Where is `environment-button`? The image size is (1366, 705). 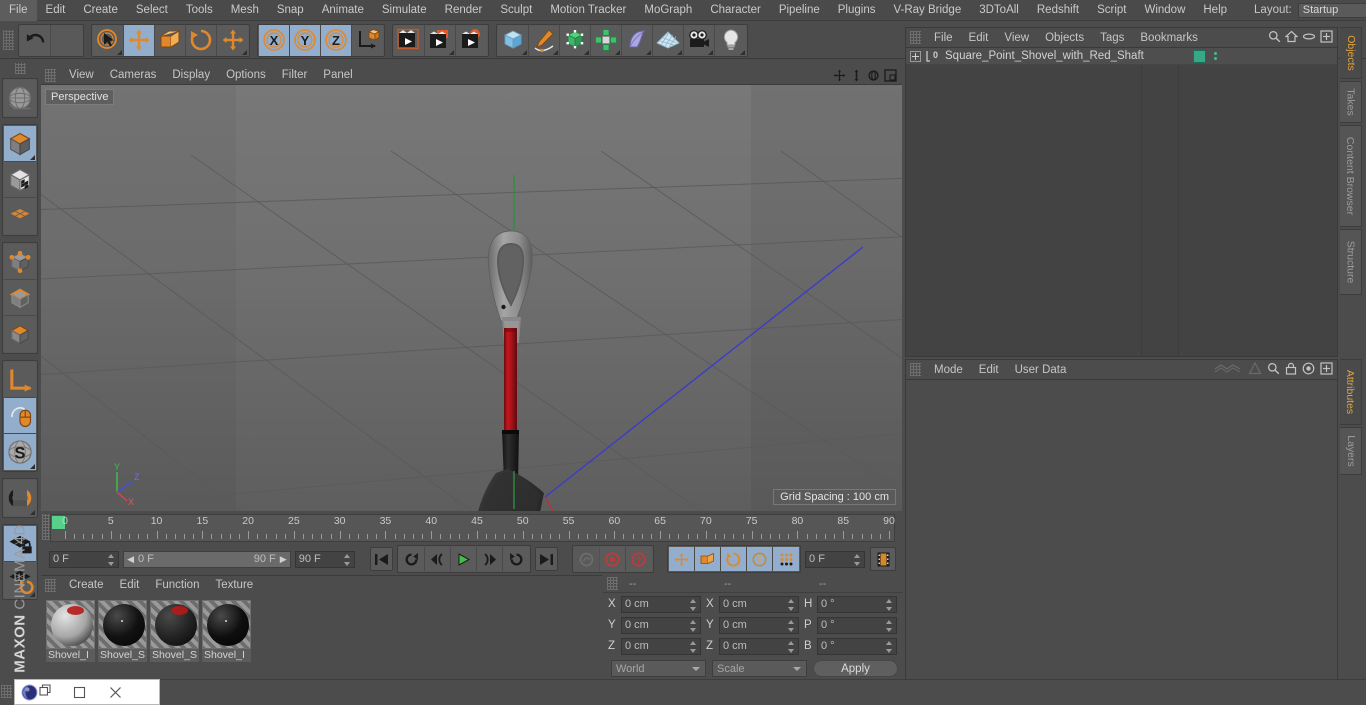 environment-button is located at coordinates (668, 40).